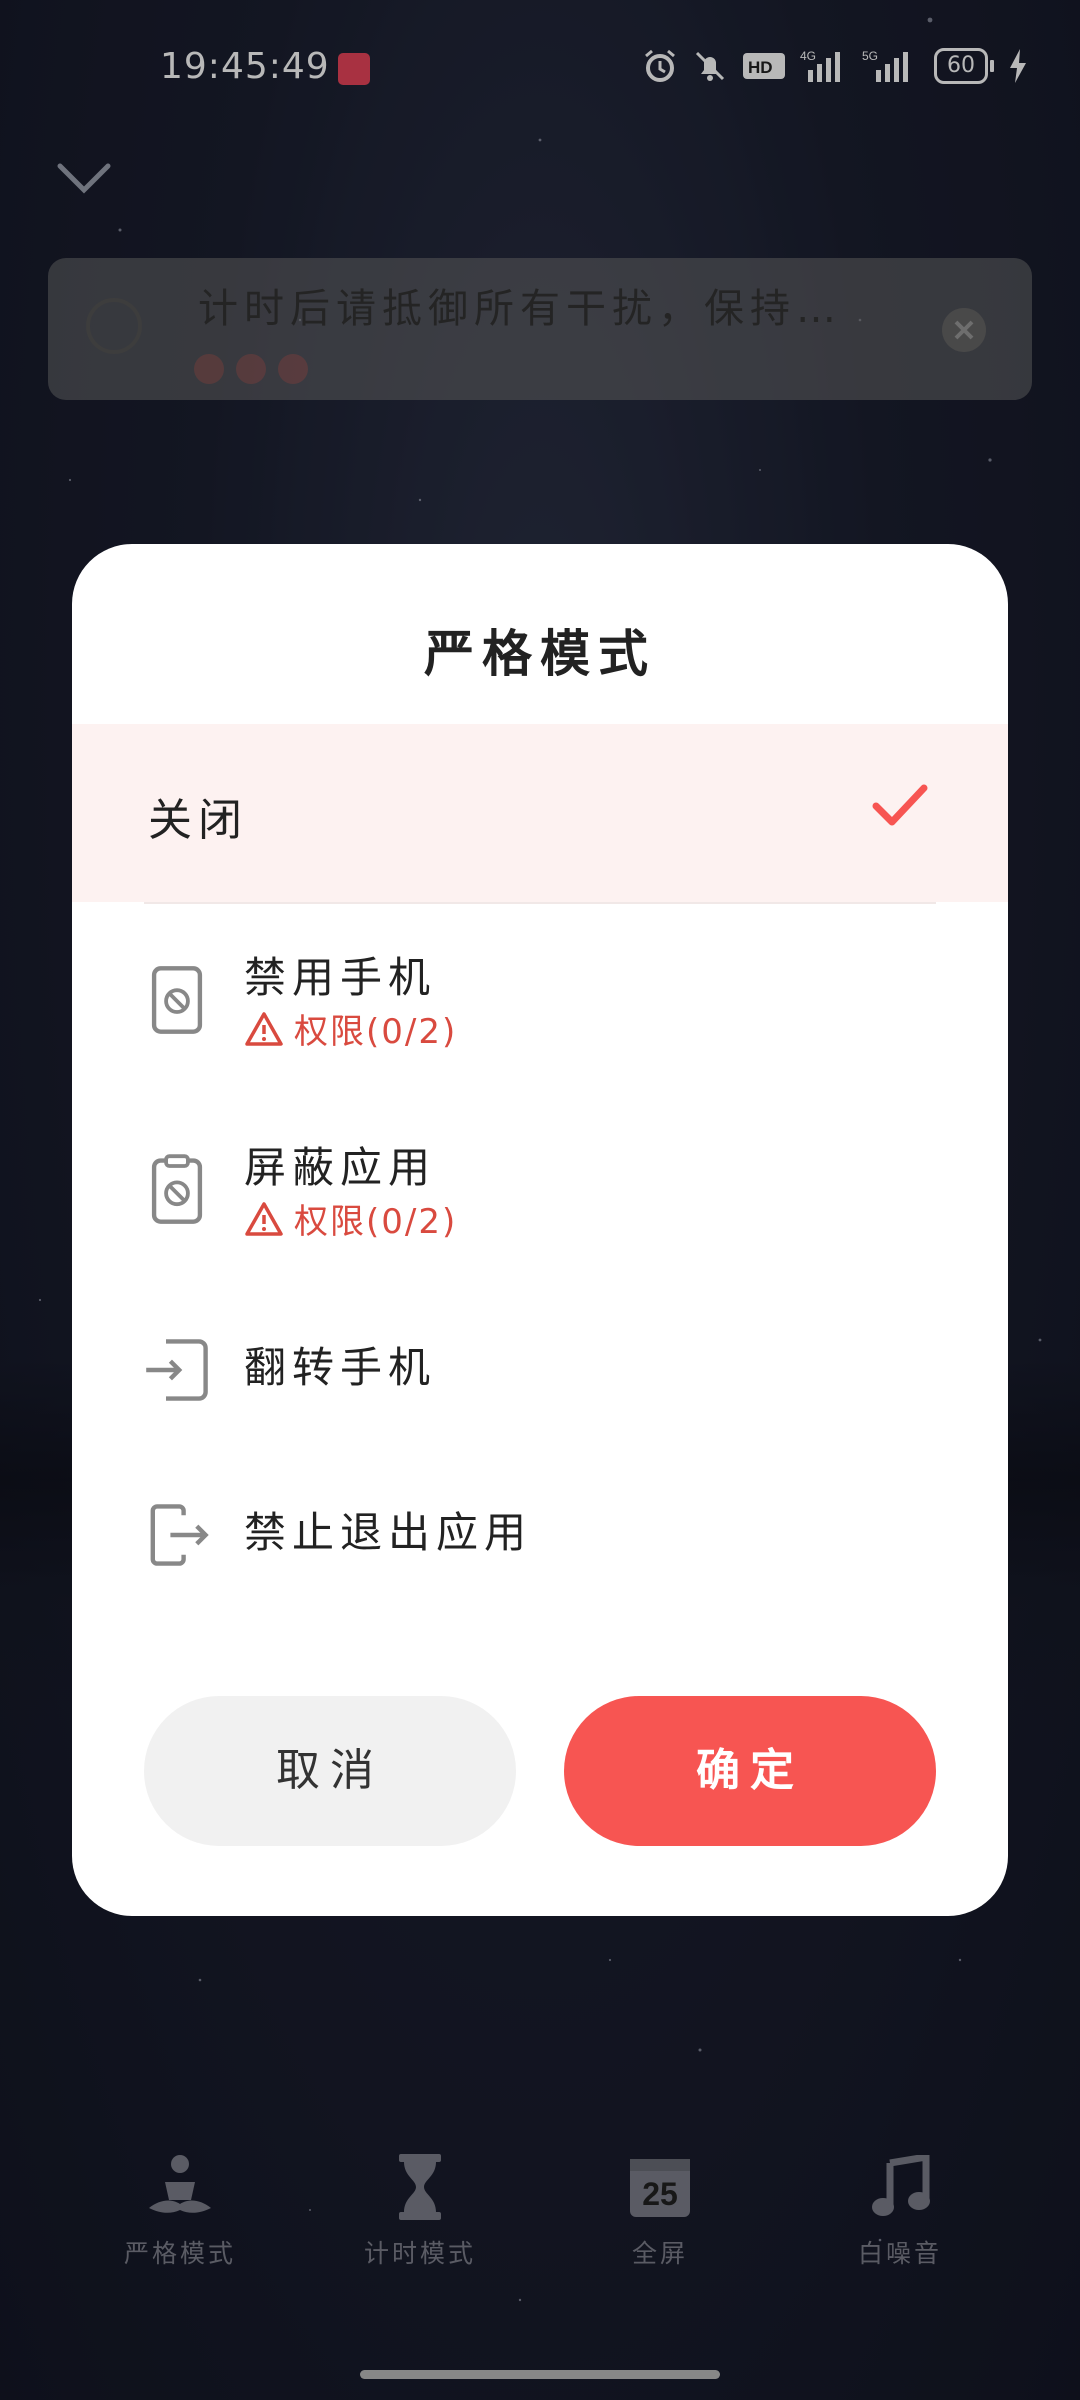 The height and width of the screenshot is (2400, 1080). I want to click on confirm-button: 确定, so click(750, 1771).